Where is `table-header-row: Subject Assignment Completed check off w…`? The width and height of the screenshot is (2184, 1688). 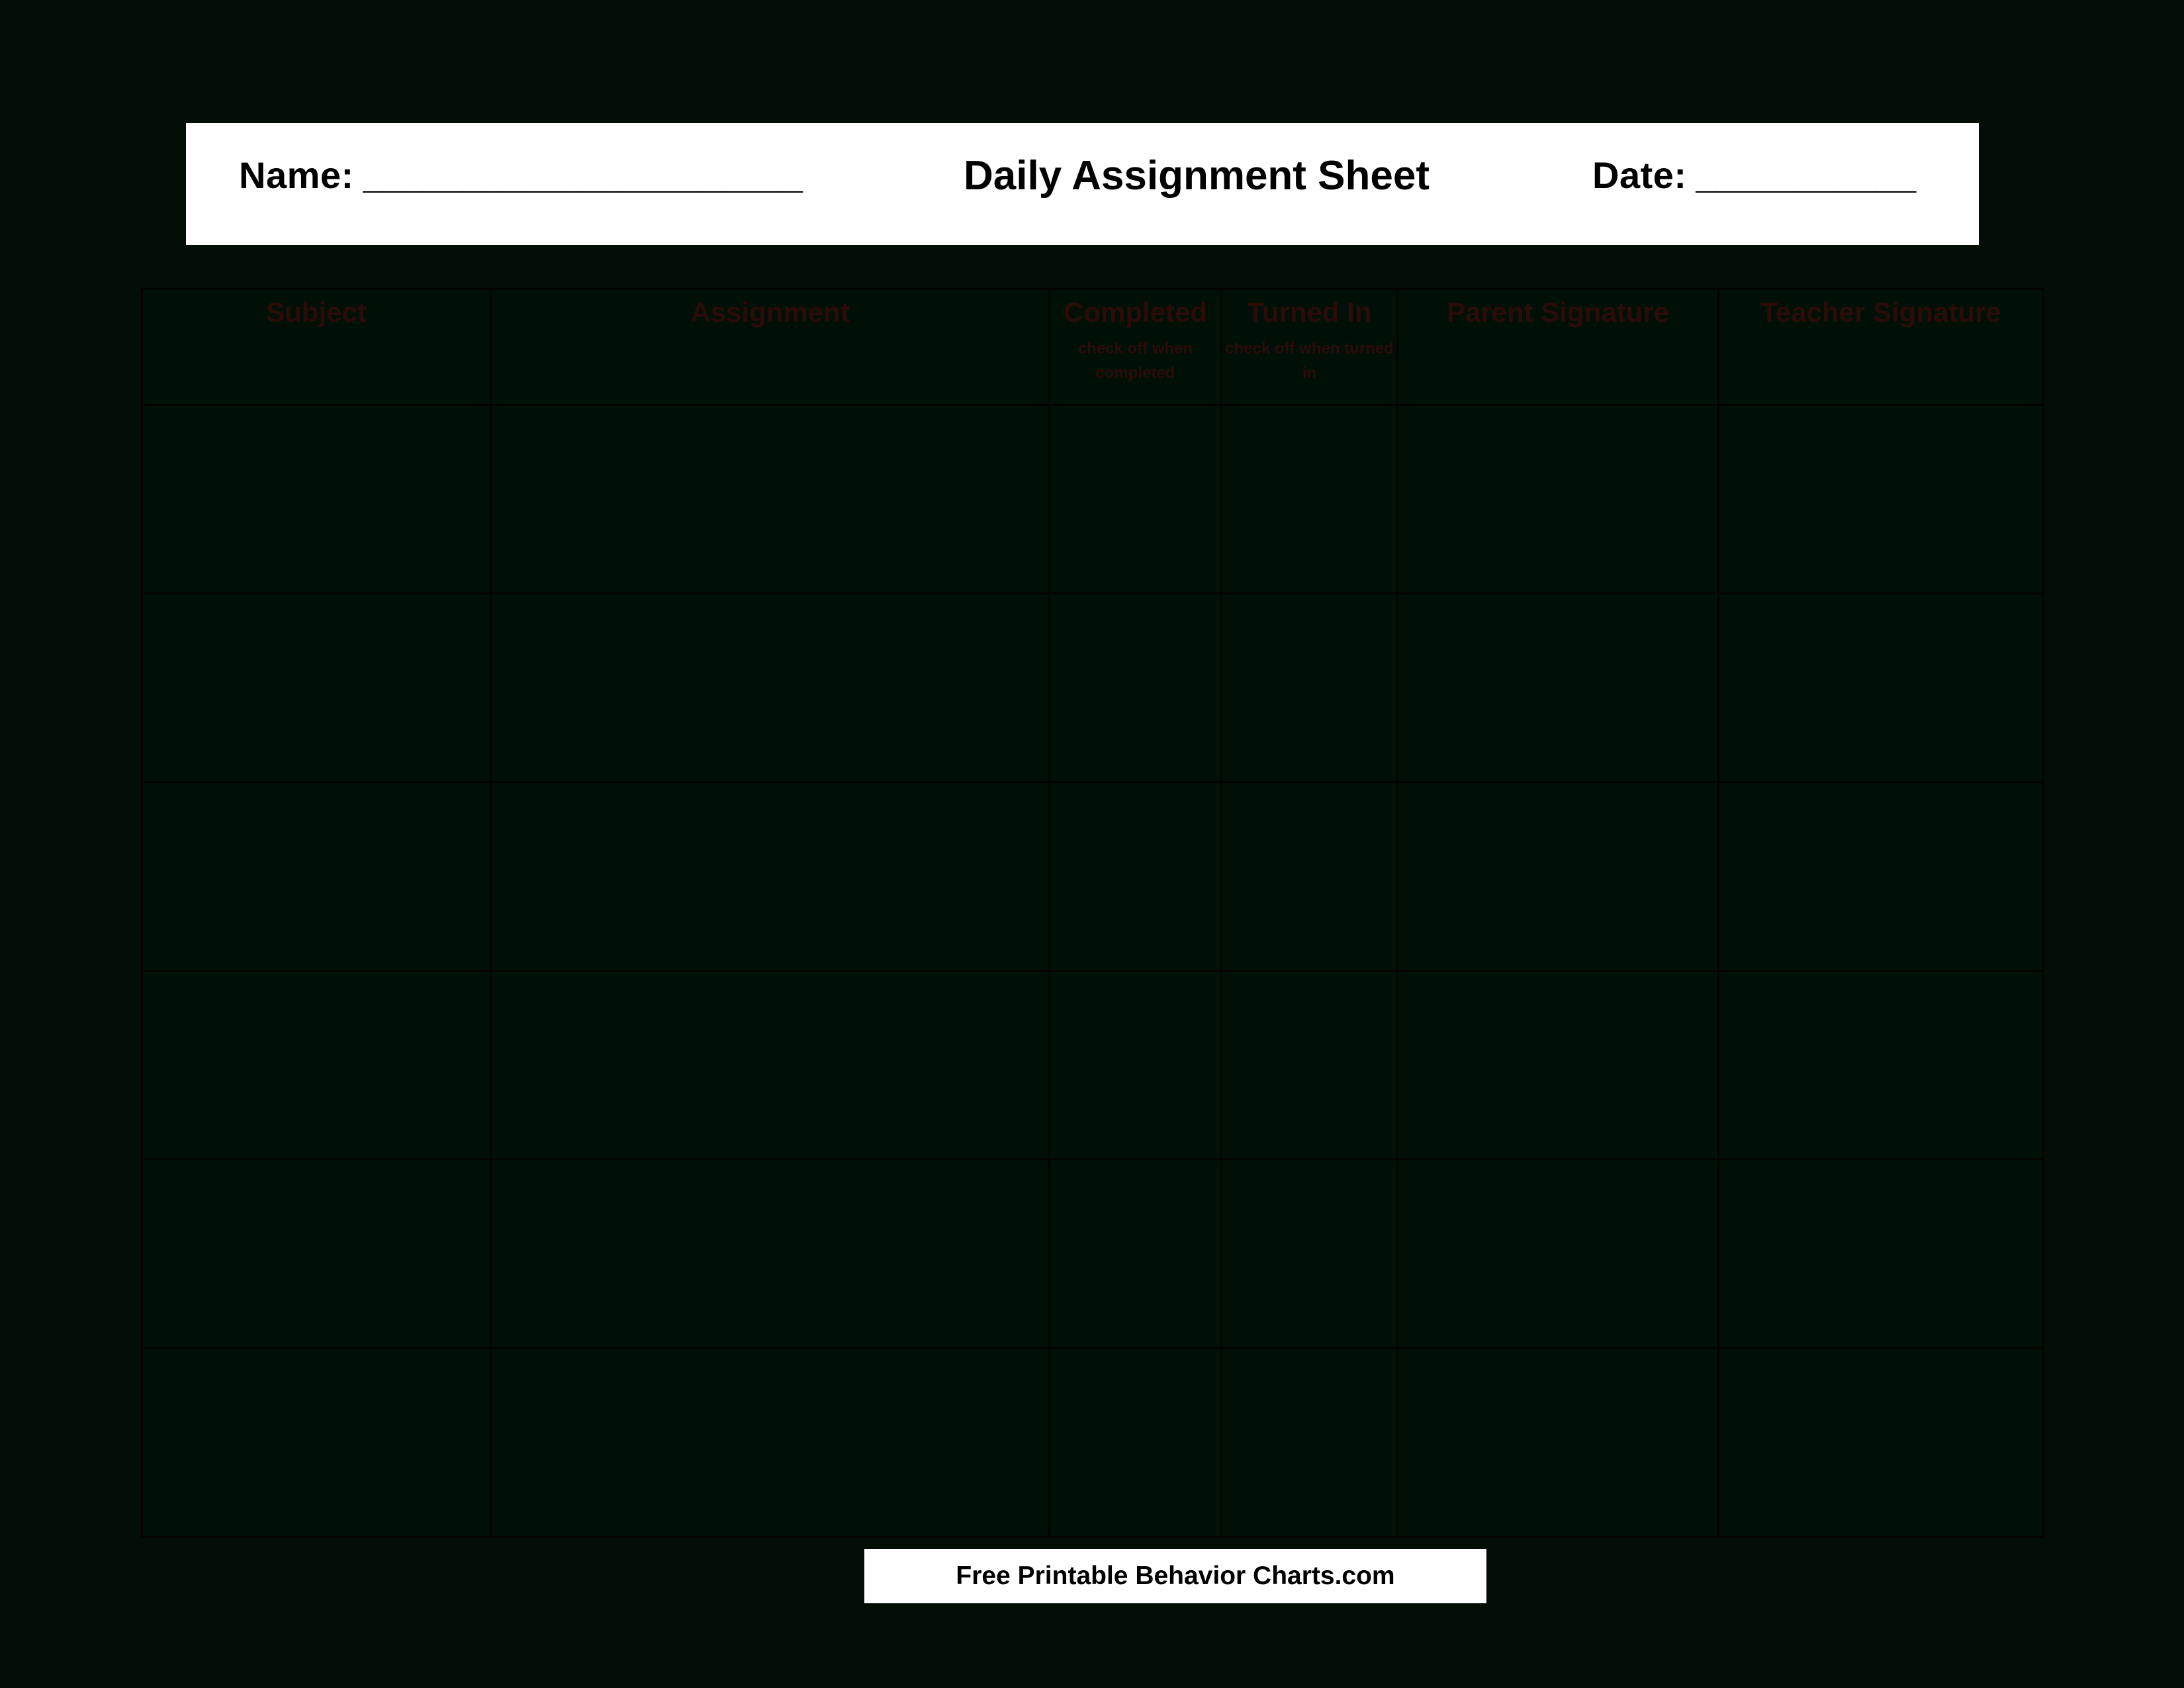
table-header-row: Subject Assignment Completed check off w… is located at coordinates (1092, 347).